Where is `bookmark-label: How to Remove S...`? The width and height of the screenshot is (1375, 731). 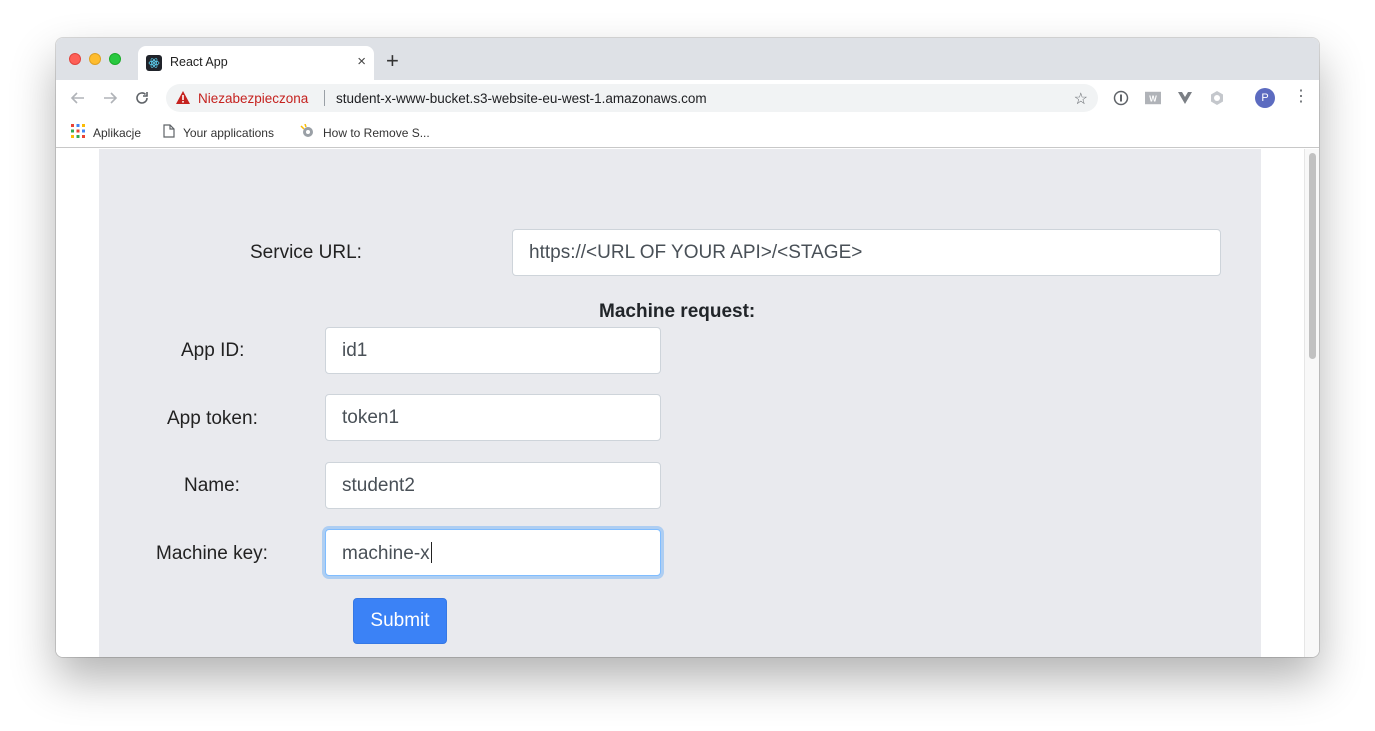 bookmark-label: How to Remove S... is located at coordinates (376, 132).